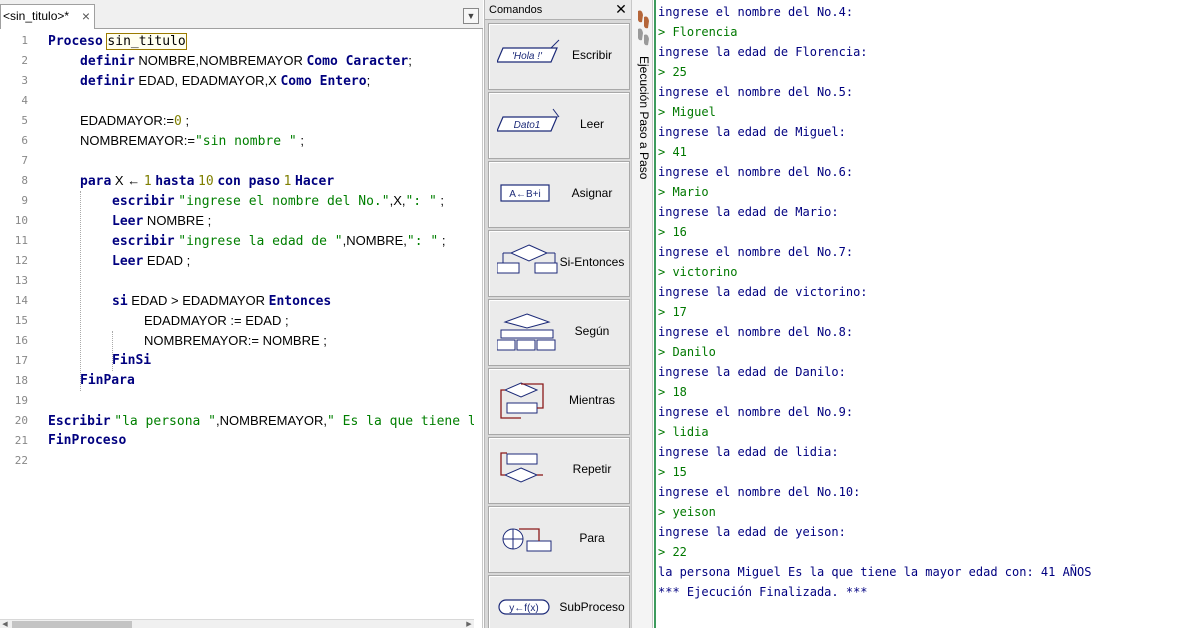 The height and width of the screenshot is (628, 1200). What do you see at coordinates (748, 212) in the screenshot?
I see `console-output-line: ingrese la edad de Mario:` at bounding box center [748, 212].